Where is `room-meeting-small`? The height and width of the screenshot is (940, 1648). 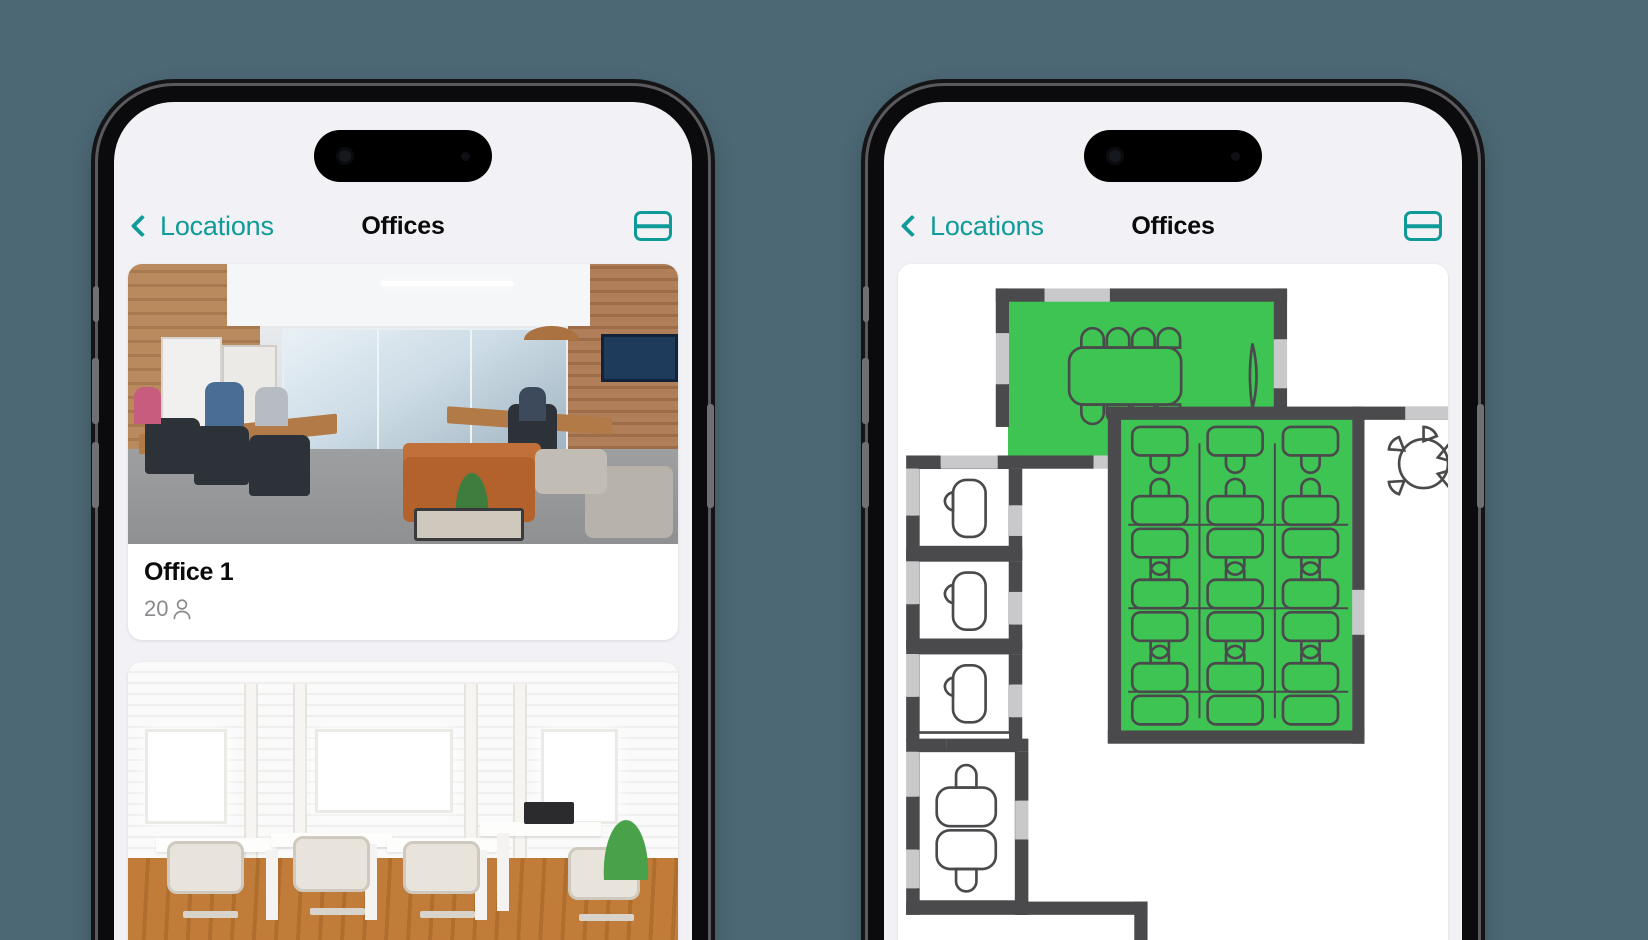 room-meeting-small is located at coordinates (967, 826).